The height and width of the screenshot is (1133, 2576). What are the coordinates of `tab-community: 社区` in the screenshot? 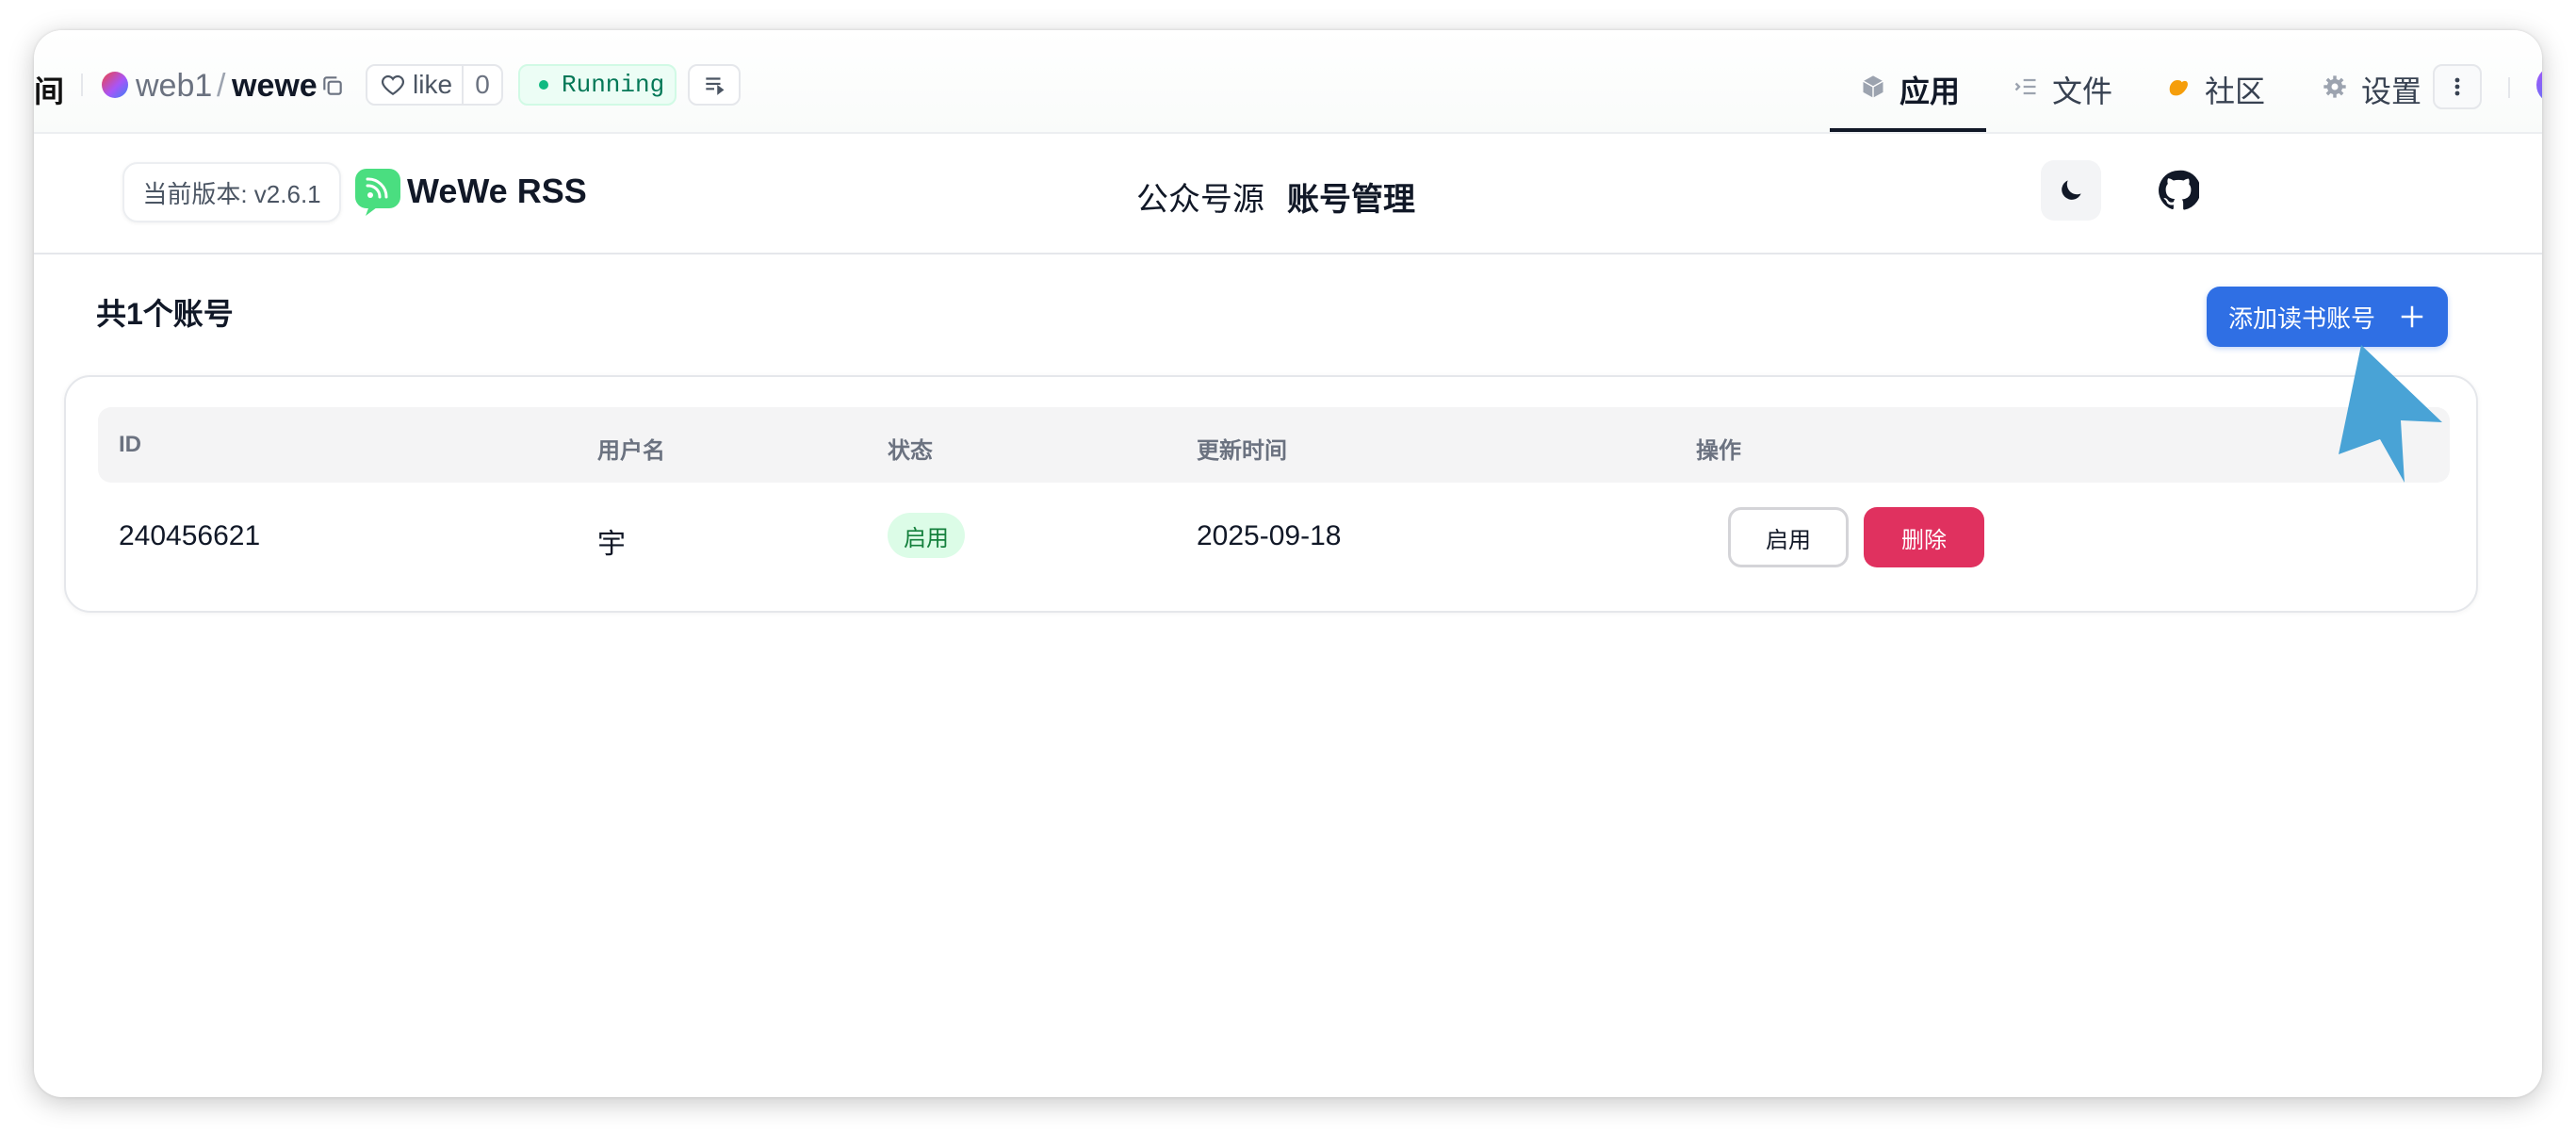 It's located at (2215, 94).